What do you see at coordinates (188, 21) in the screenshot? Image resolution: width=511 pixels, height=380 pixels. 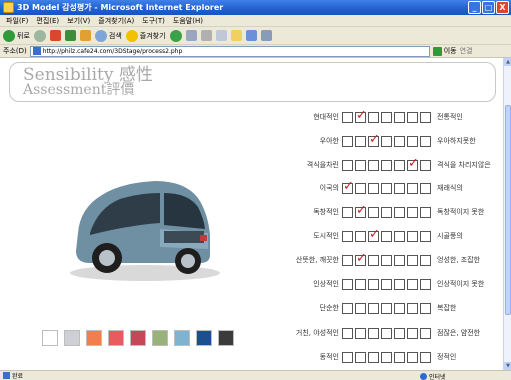 I see `menu-help: 도움말(H)` at bounding box center [188, 21].